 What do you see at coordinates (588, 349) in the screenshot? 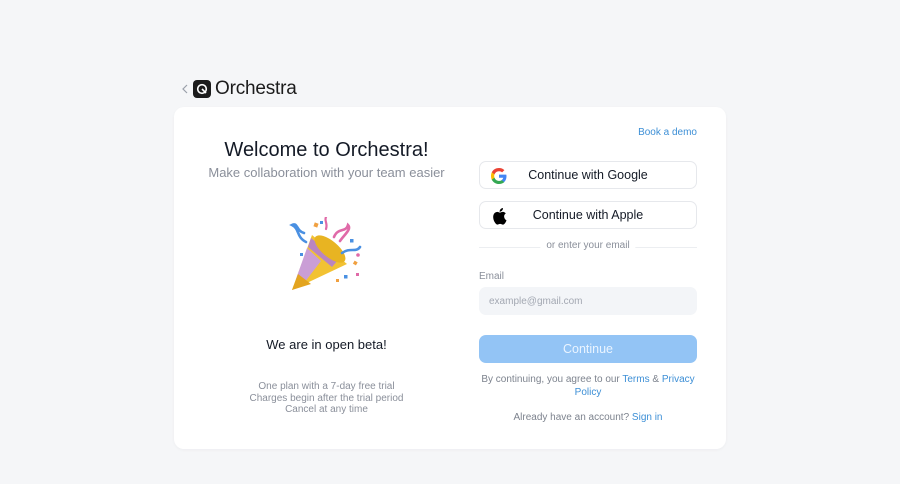
I see `continue-button: Continue` at bounding box center [588, 349].